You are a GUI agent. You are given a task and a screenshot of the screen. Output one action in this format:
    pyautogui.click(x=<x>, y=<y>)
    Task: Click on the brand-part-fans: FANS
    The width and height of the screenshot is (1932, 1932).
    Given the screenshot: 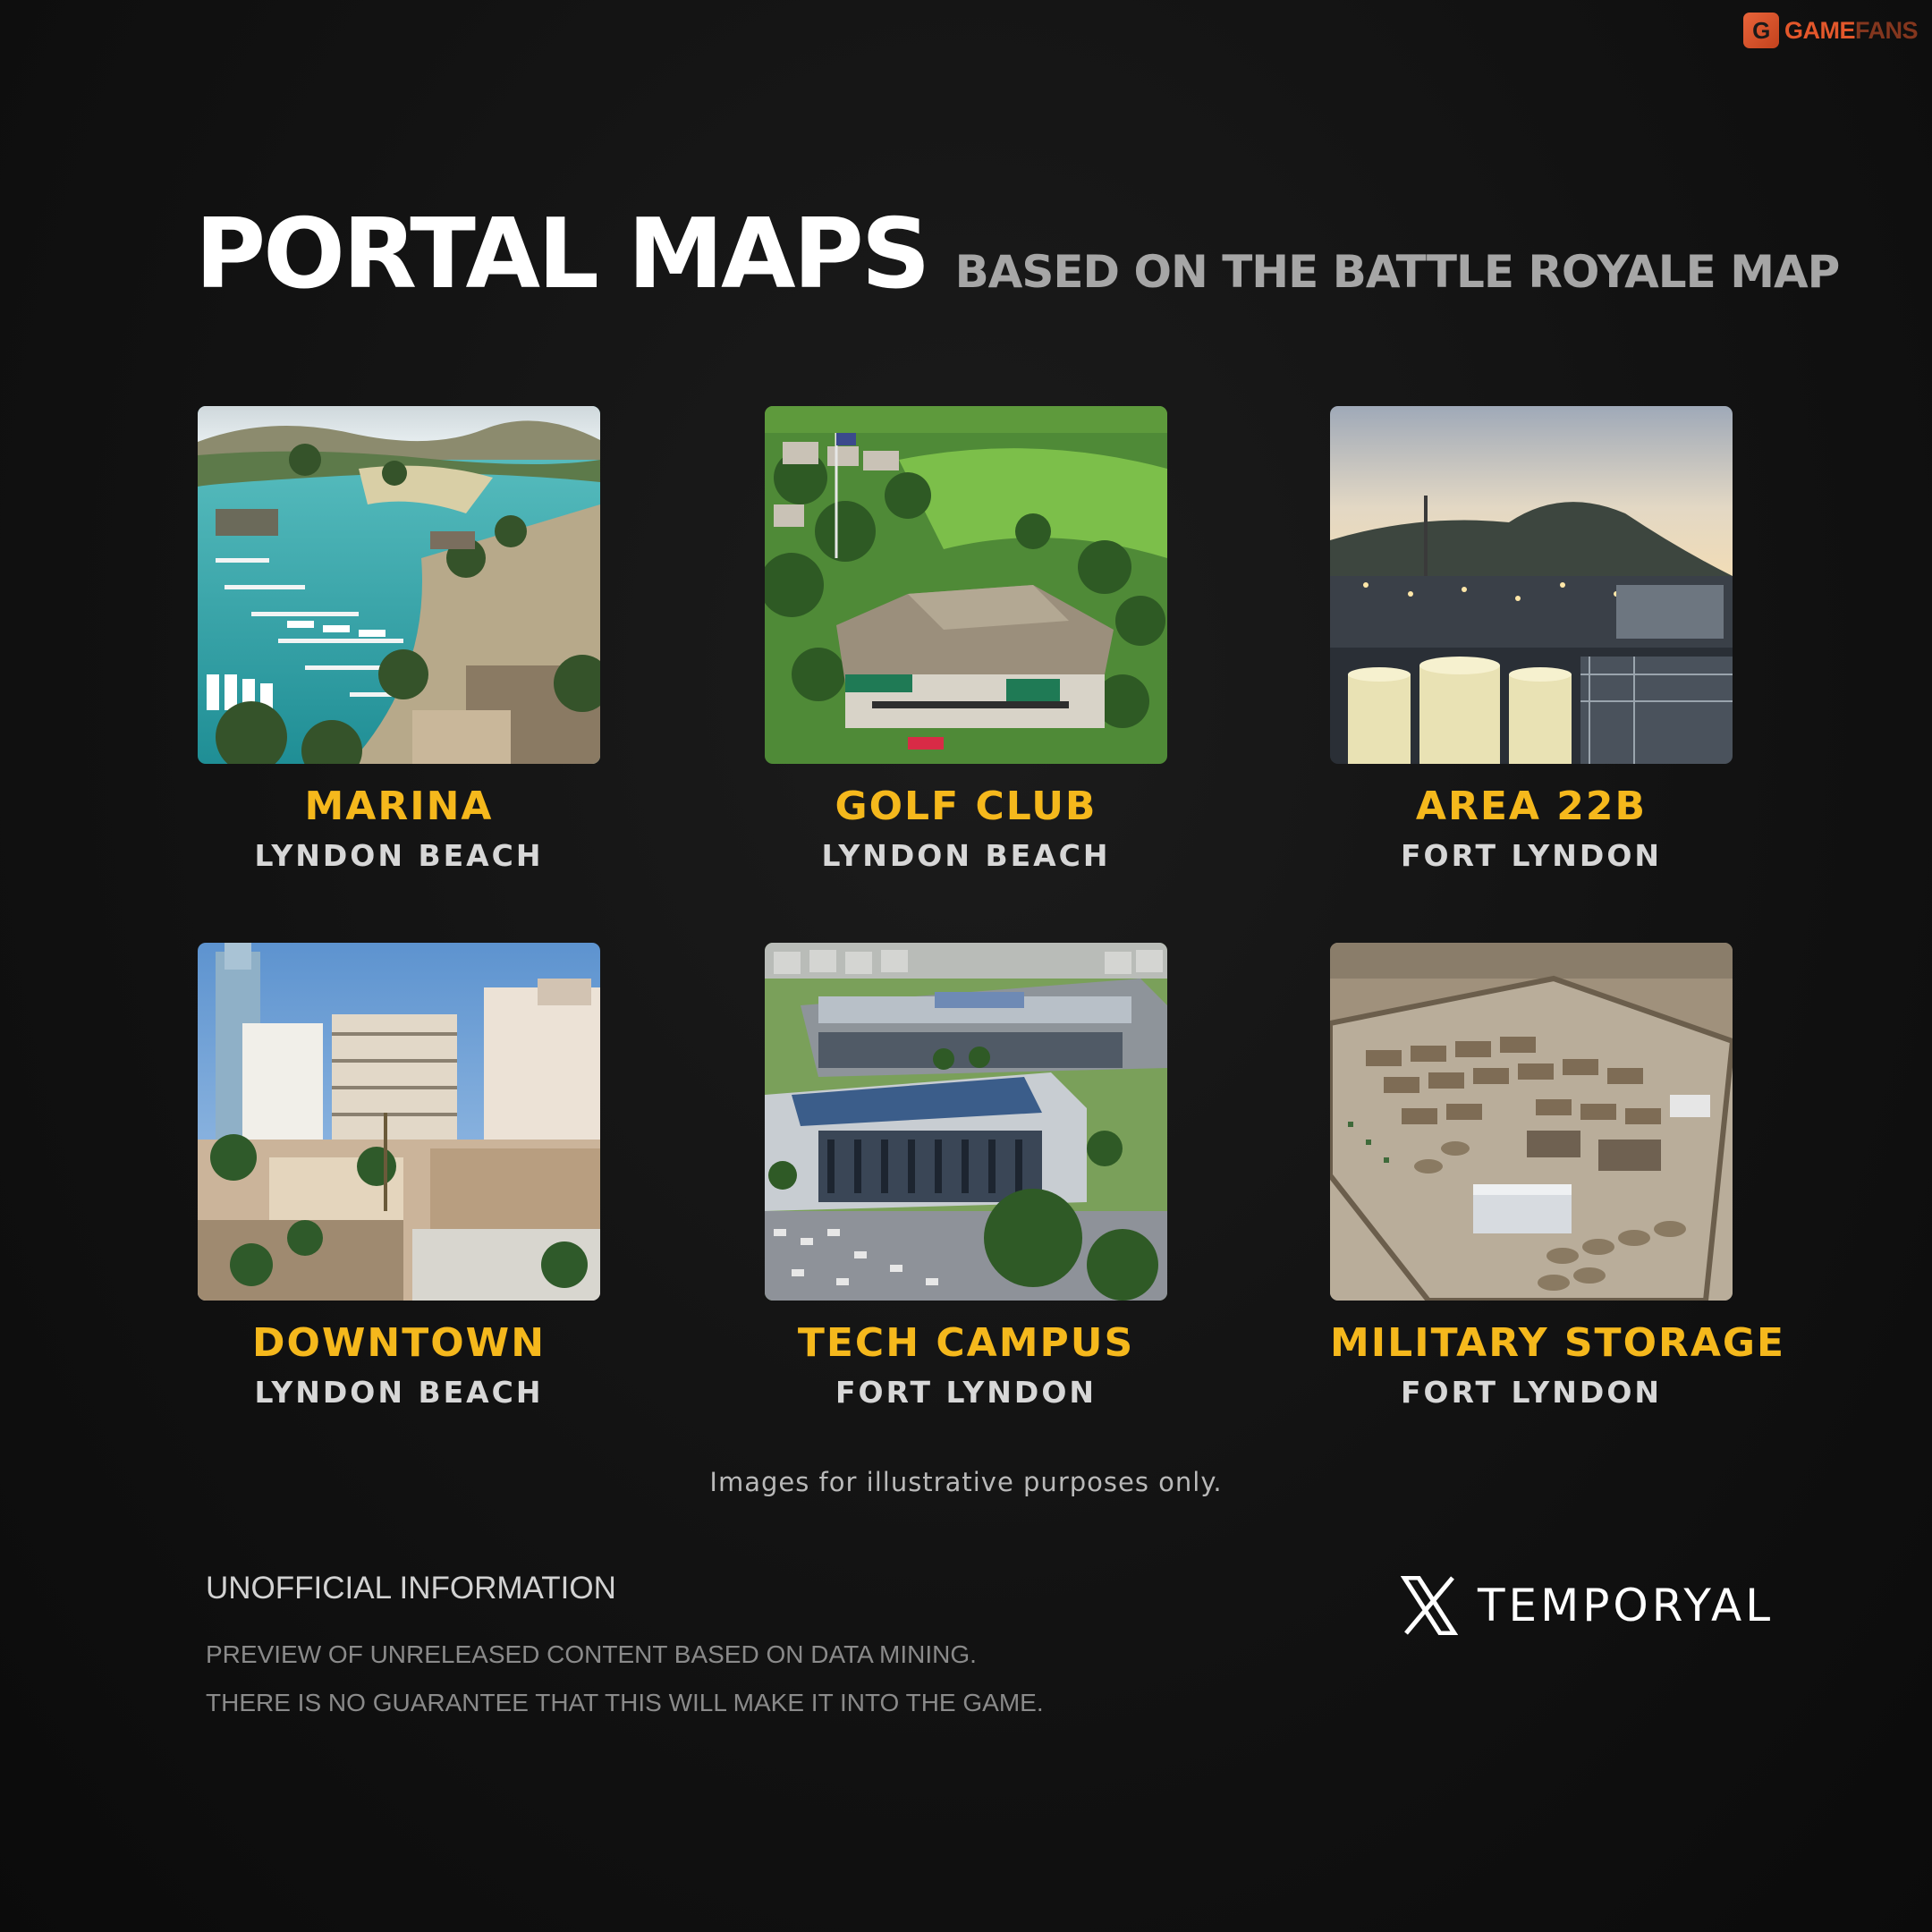 What is the action you would take?
    pyautogui.click(x=1886, y=30)
    